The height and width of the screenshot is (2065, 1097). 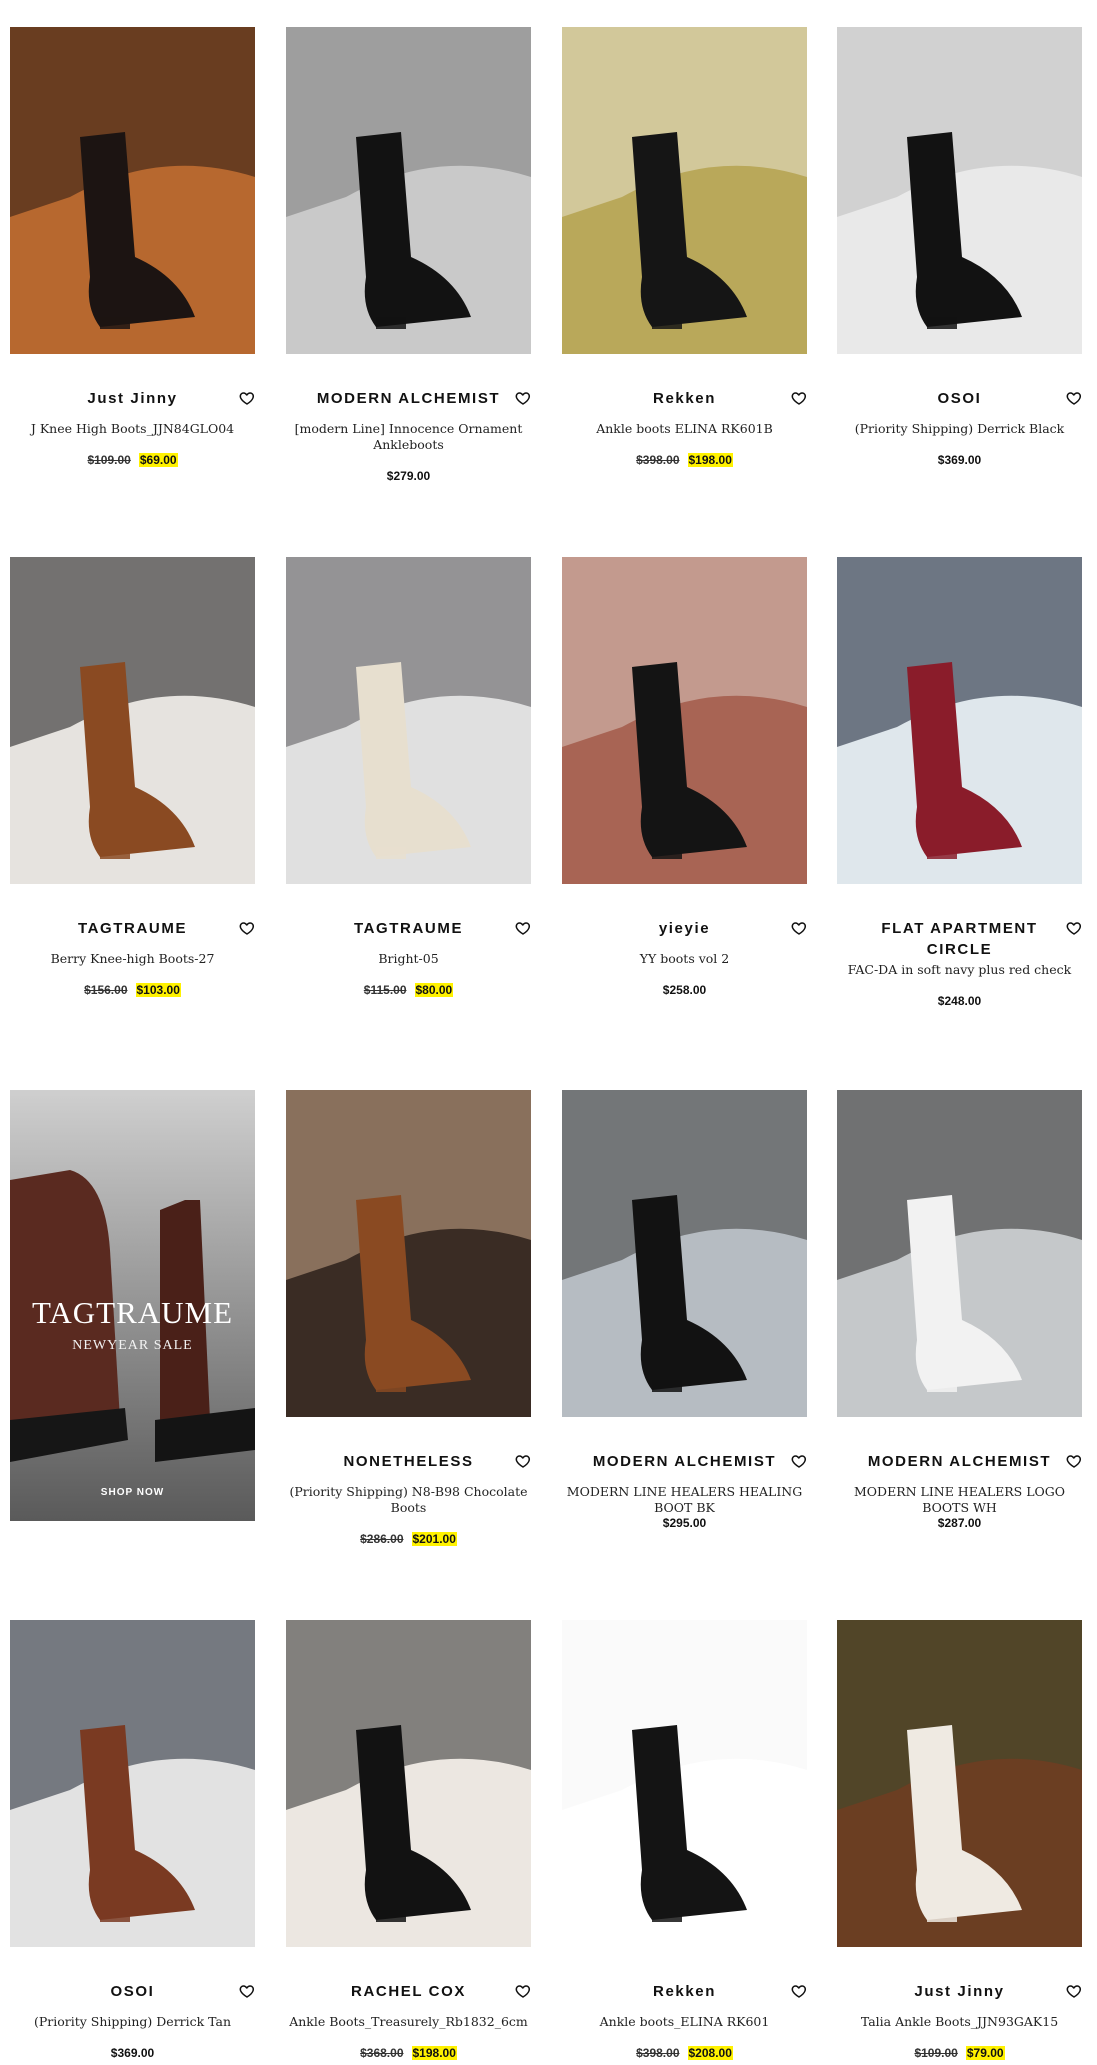 I want to click on product-name: Ankle Boots_Treasurely_Rb1832_6cm, so click(x=408, y=2022).